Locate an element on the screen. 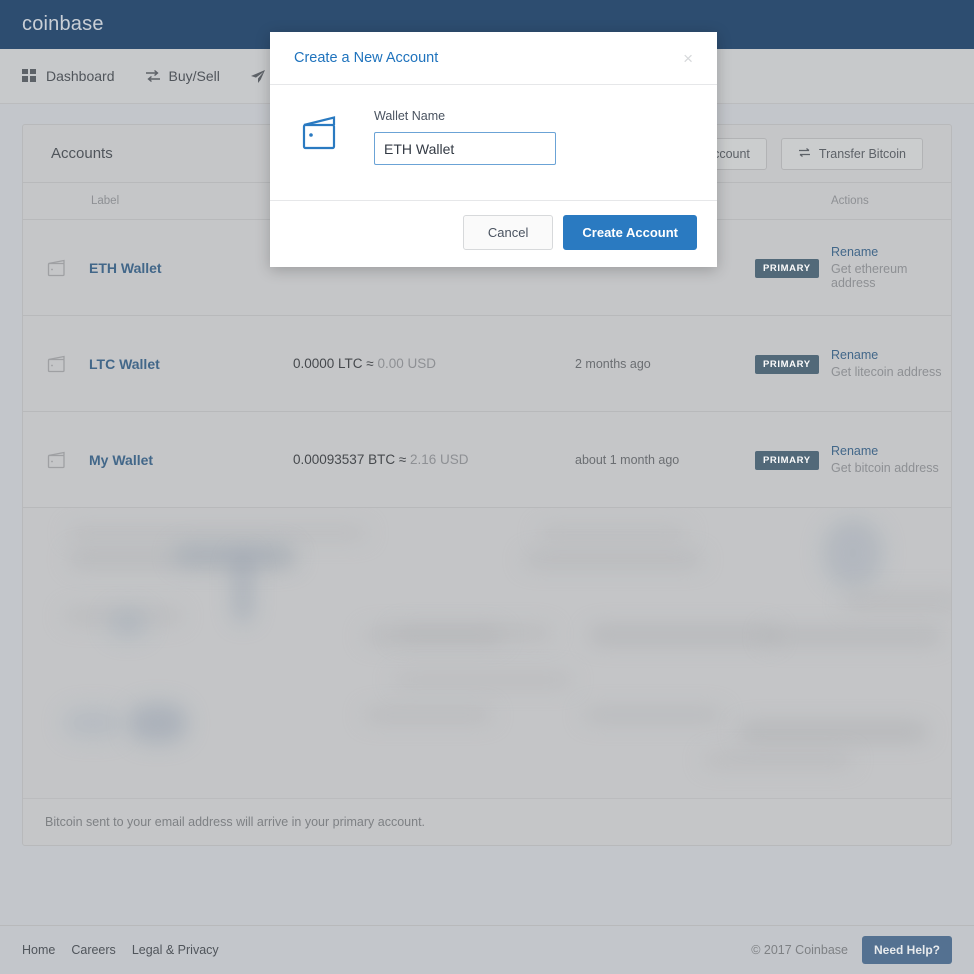 This screenshot has width=974, height=974. account-name-link: LTC Wallet is located at coordinates (124, 364).